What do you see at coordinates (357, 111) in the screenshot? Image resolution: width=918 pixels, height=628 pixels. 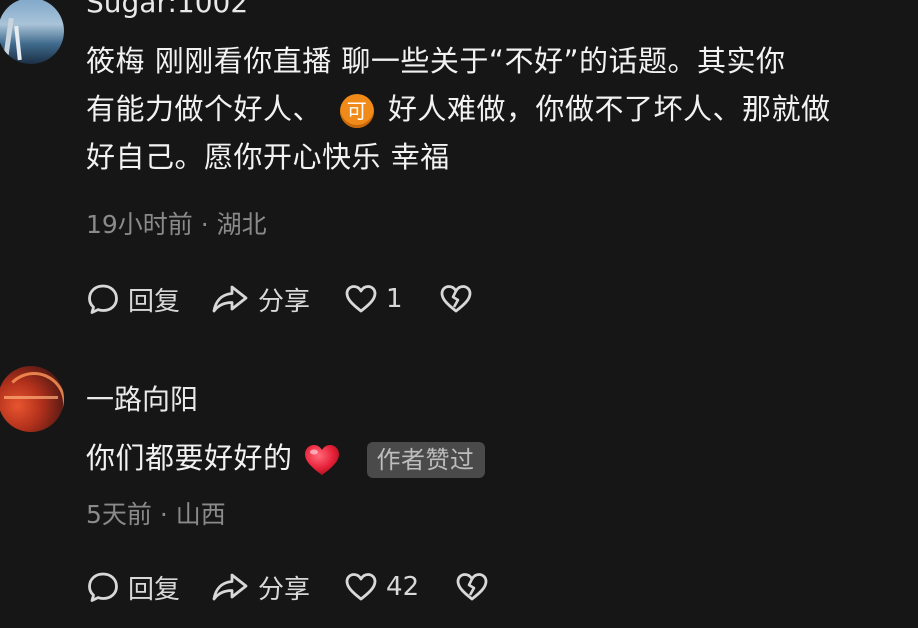 I see `orange-ke-emoji: 可` at bounding box center [357, 111].